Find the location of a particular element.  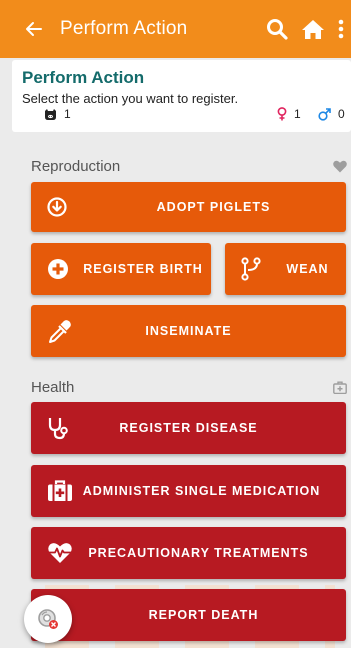

floating-action-button is located at coordinates (48, 619).